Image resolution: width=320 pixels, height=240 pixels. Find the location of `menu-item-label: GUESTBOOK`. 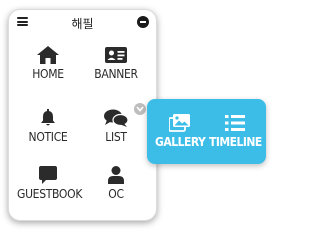

menu-item-label: GUESTBOOK is located at coordinates (50, 194).